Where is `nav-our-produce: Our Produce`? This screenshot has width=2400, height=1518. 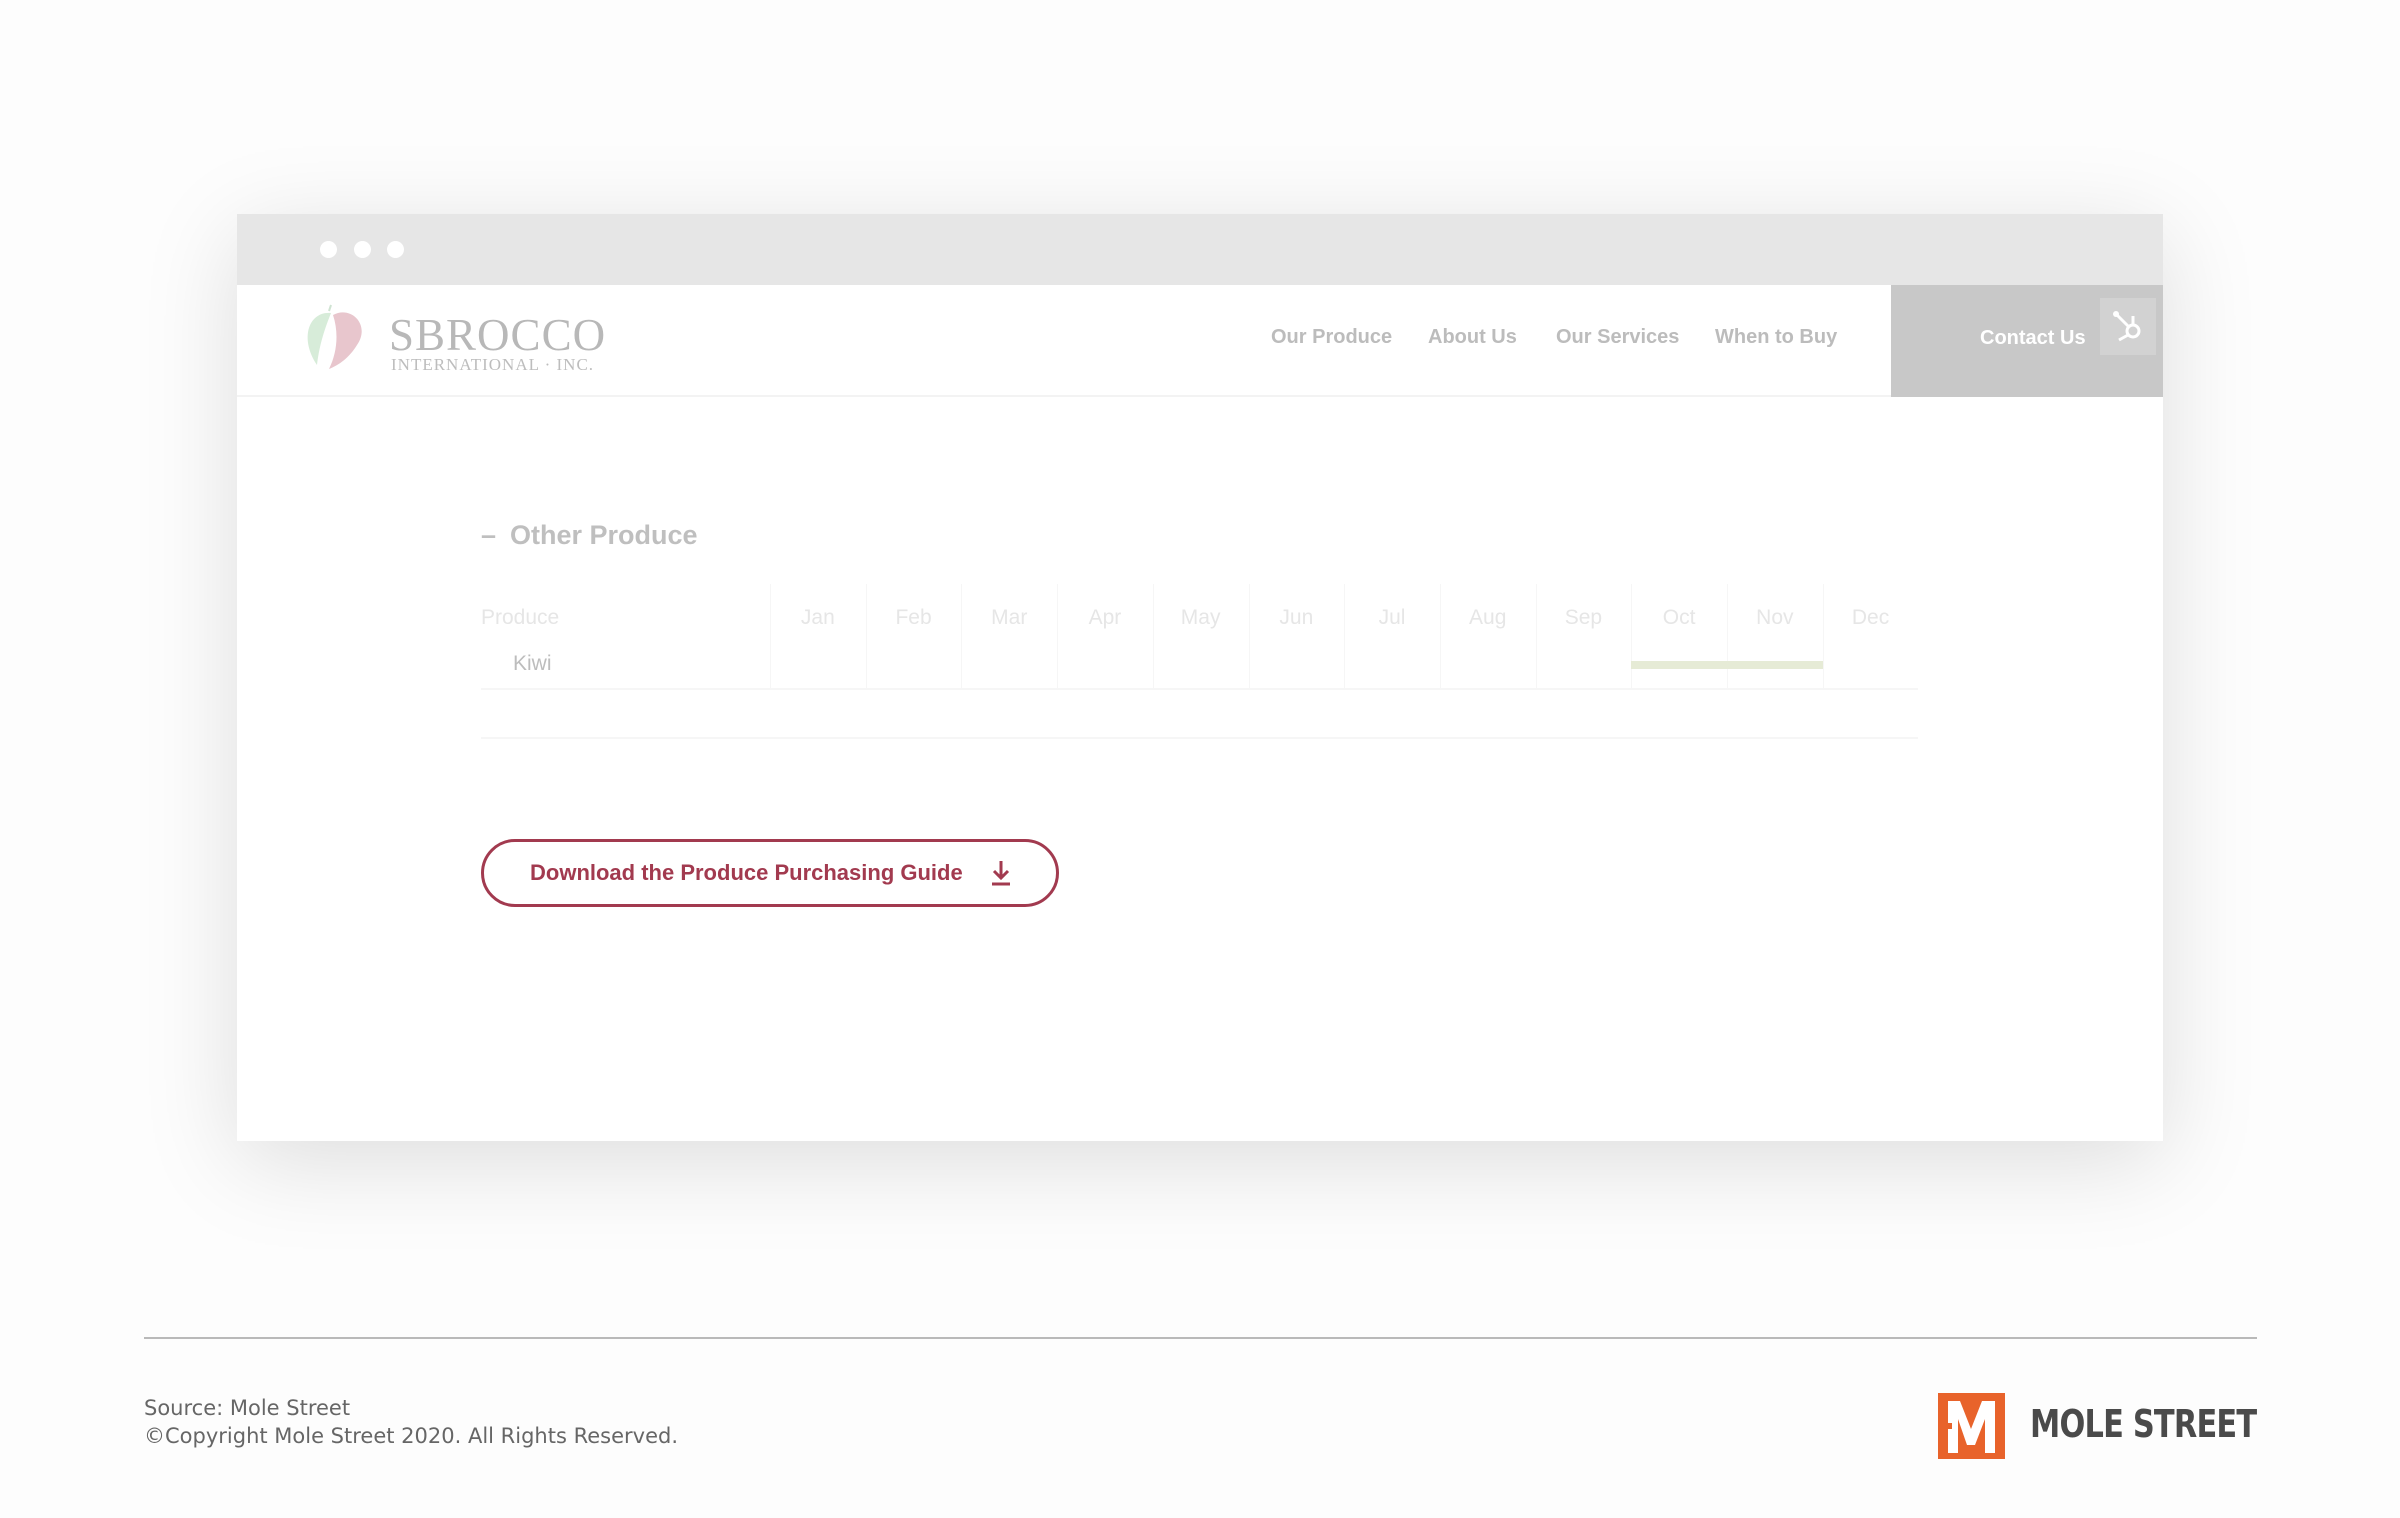
nav-our-produce: Our Produce is located at coordinates (1331, 337).